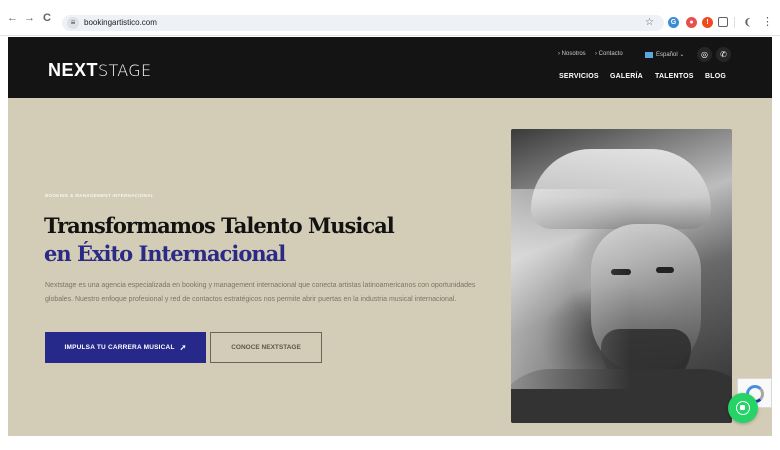  Describe the element at coordinates (47, 18) in the screenshot. I see `reload-button: C` at that location.